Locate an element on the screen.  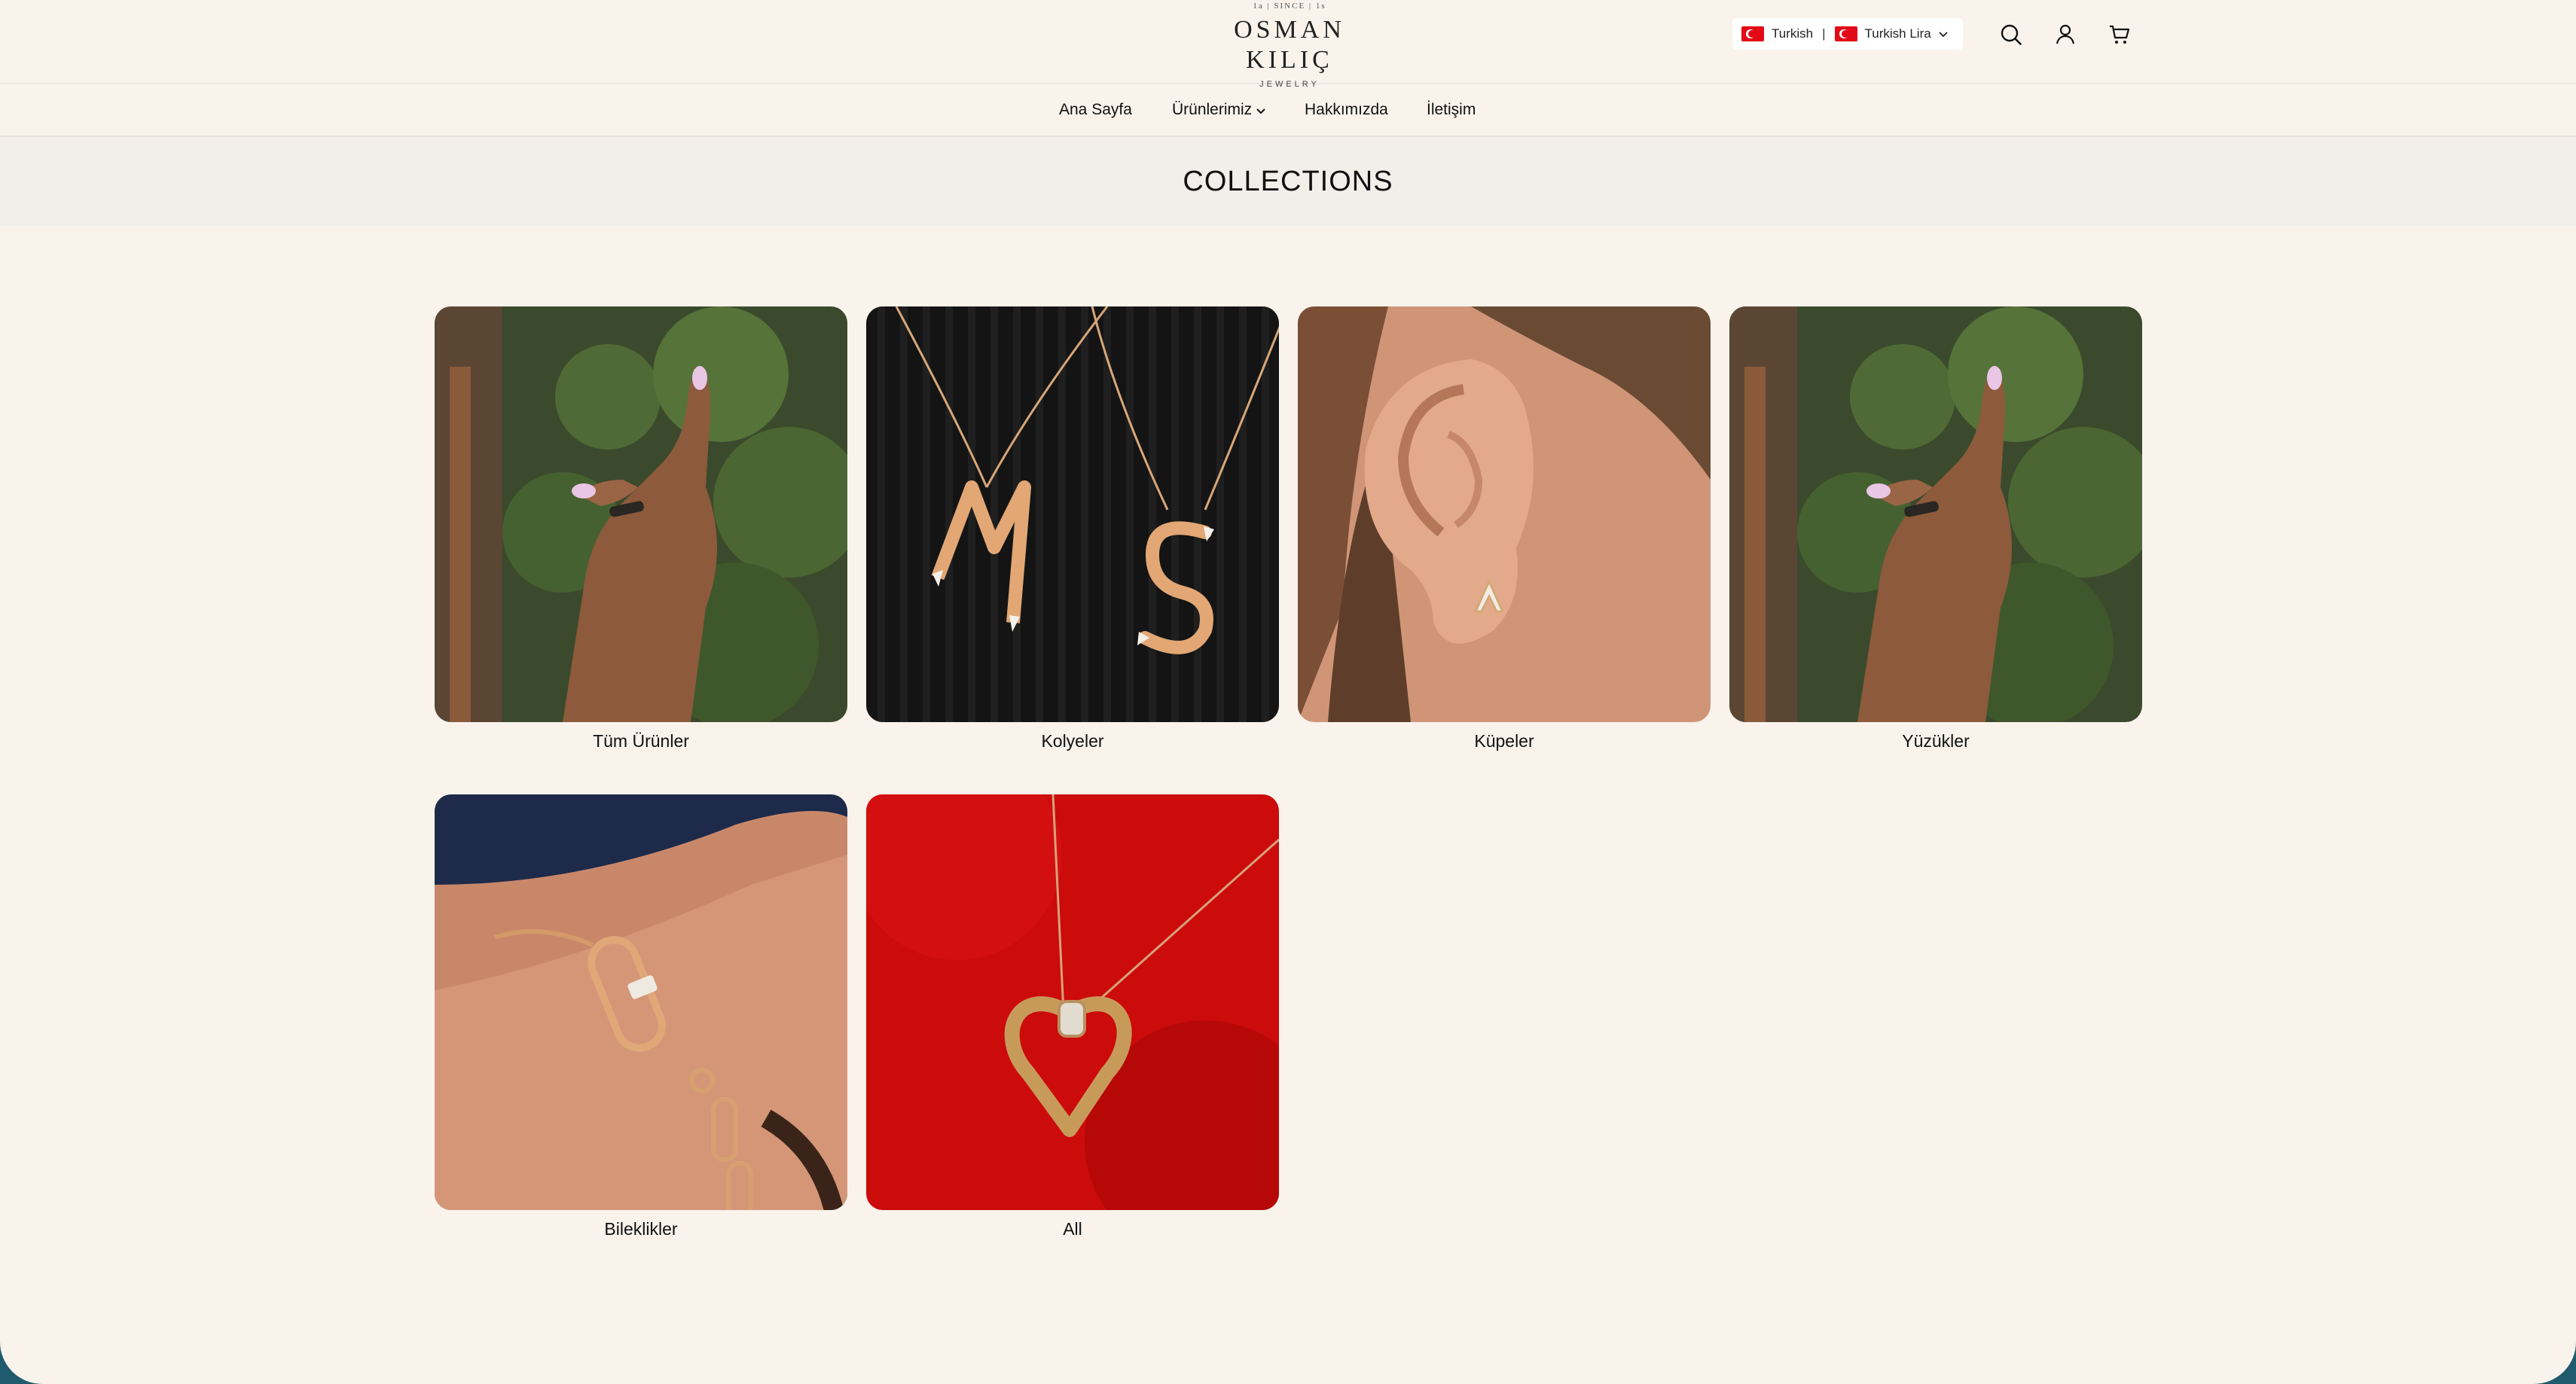
collection-card-earrings: Küpeler is located at coordinates (1505, 528).